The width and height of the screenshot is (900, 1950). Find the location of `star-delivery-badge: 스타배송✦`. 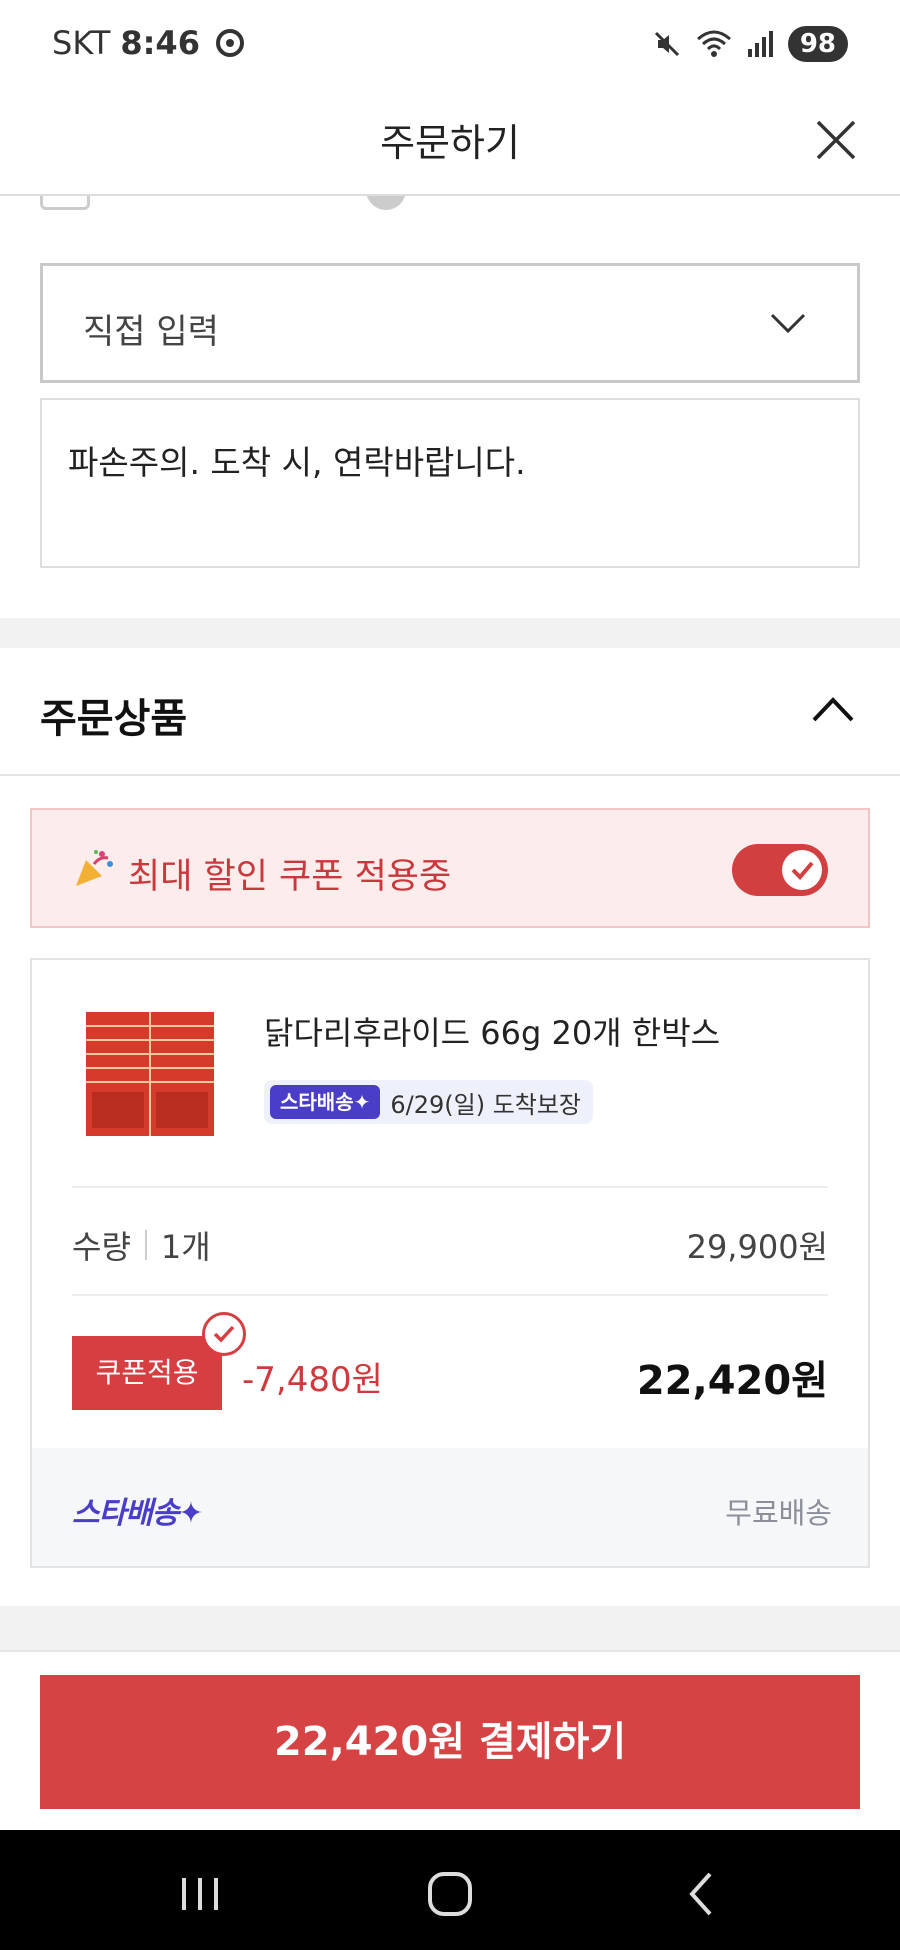

star-delivery-badge: 스타배송✦ is located at coordinates (325, 1102).